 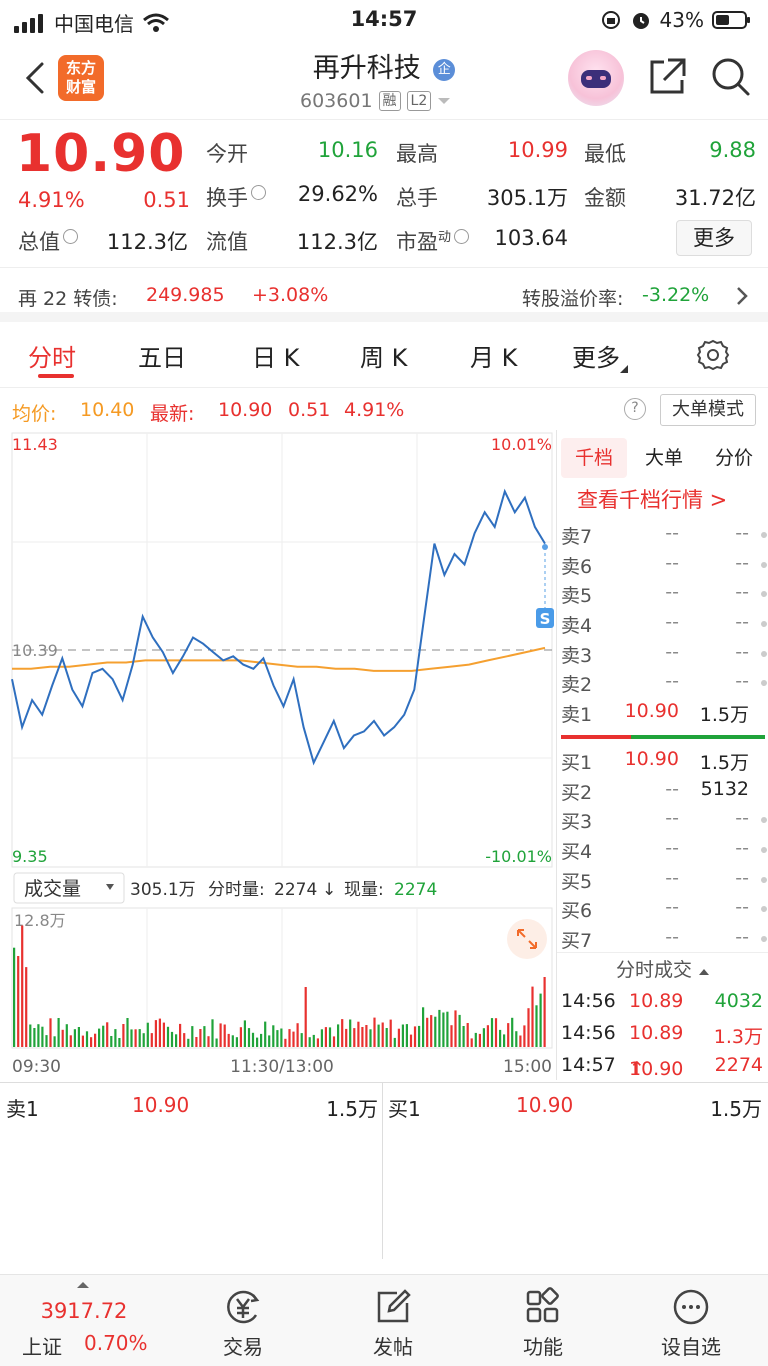 I want to click on ask1-label: 卖1, so click(x=22, y=1109).